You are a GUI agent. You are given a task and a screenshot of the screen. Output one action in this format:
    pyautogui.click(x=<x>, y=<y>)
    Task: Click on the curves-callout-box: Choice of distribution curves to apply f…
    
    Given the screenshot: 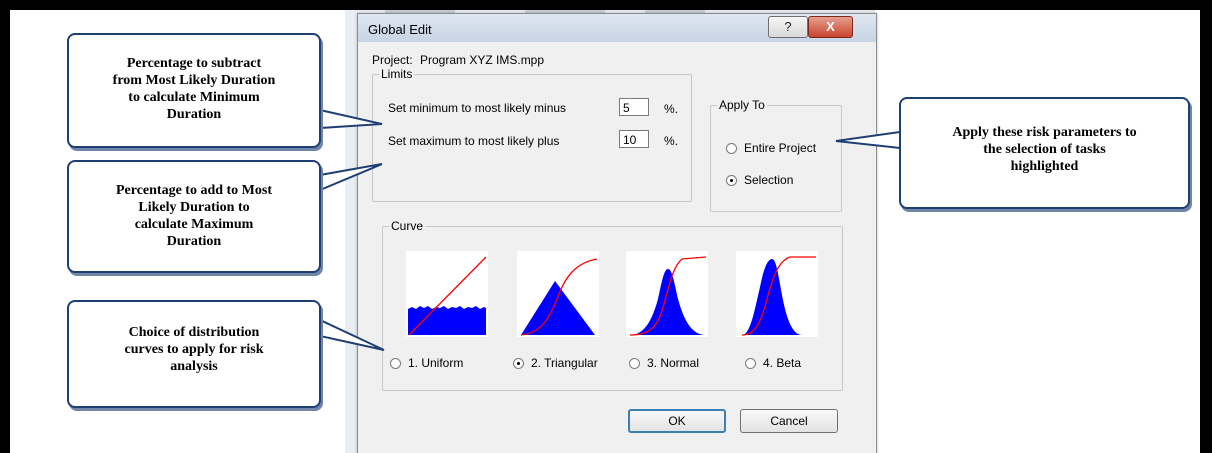 What is the action you would take?
    pyautogui.click(x=194, y=354)
    